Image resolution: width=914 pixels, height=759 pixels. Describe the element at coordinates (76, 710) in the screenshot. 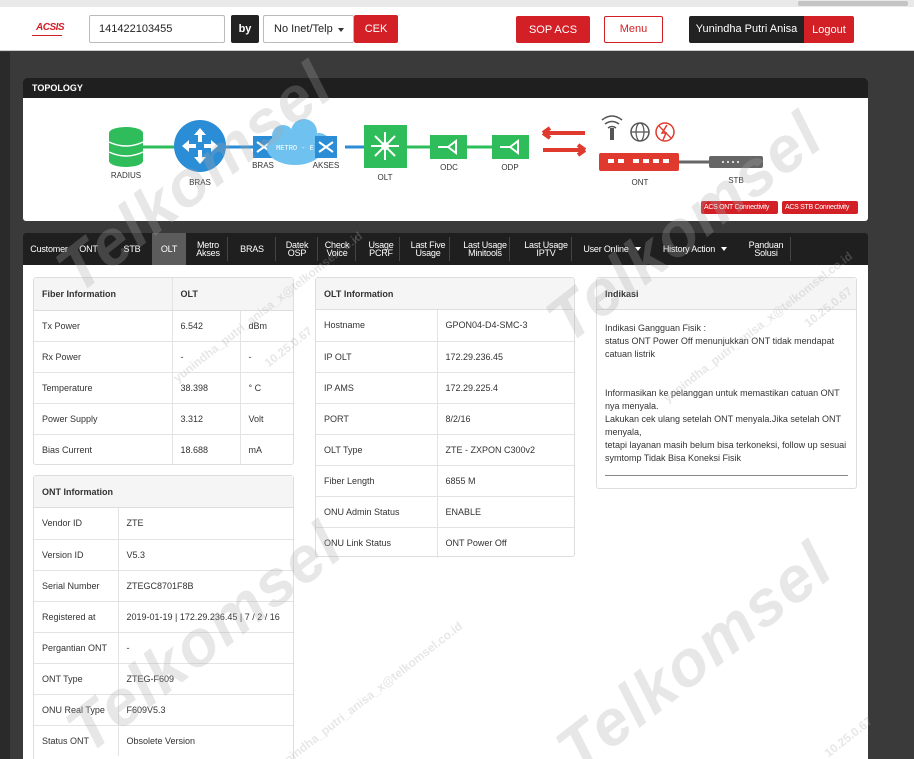

I see `row-label: ONU Real Type` at that location.